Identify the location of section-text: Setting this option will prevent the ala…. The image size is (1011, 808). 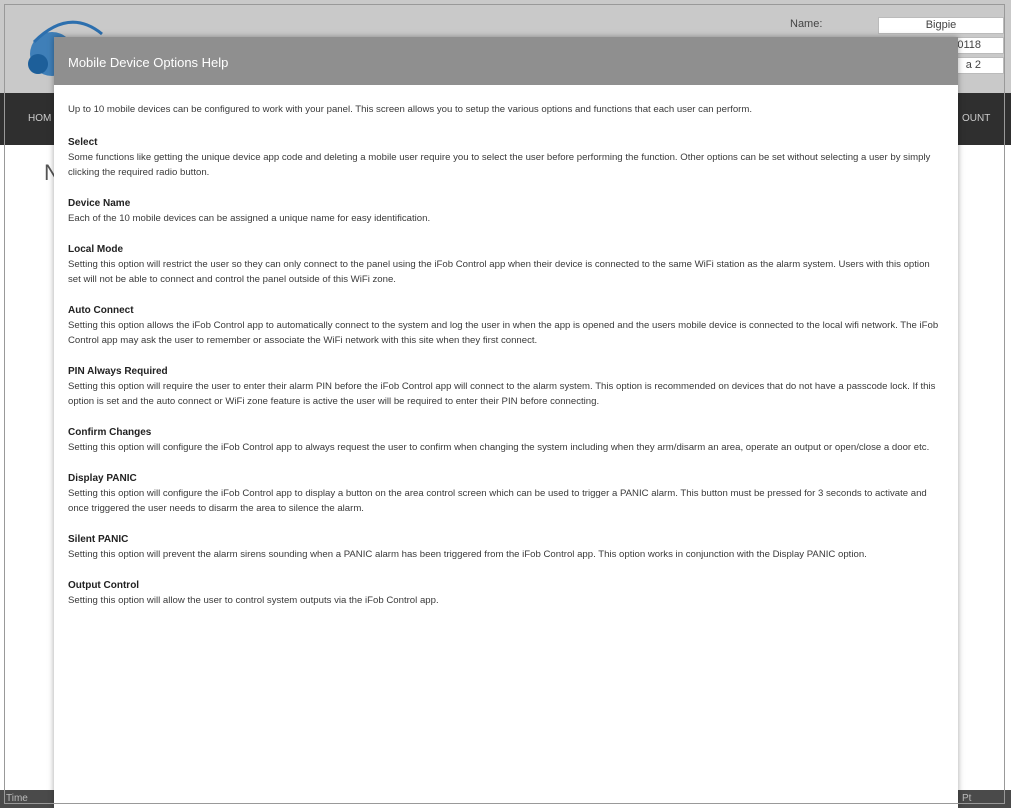
(467, 554).